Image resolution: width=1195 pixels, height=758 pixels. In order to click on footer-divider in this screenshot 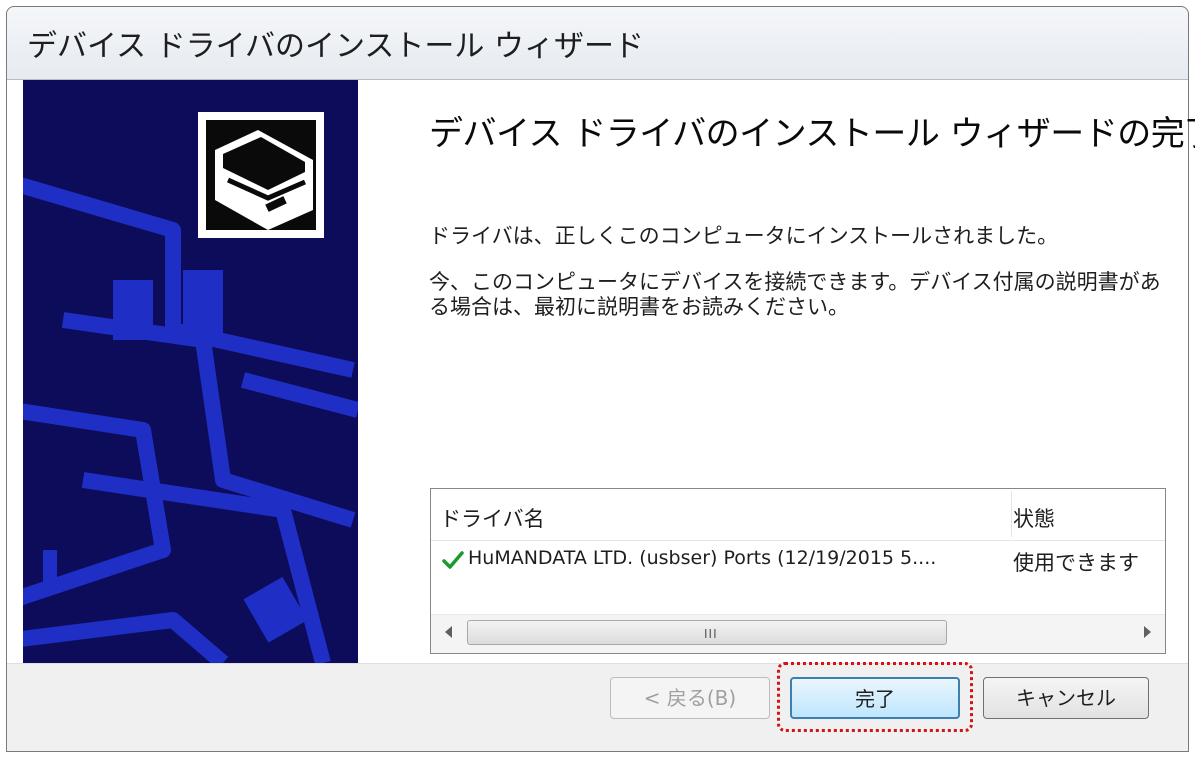, I will do `click(597, 663)`.